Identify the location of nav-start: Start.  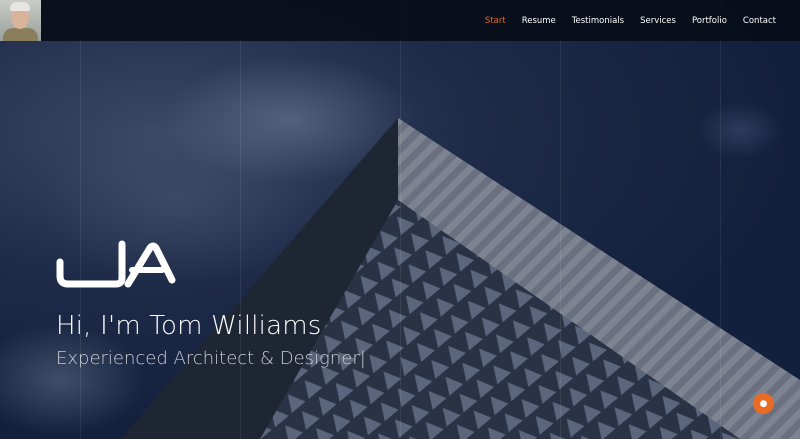
(495, 21).